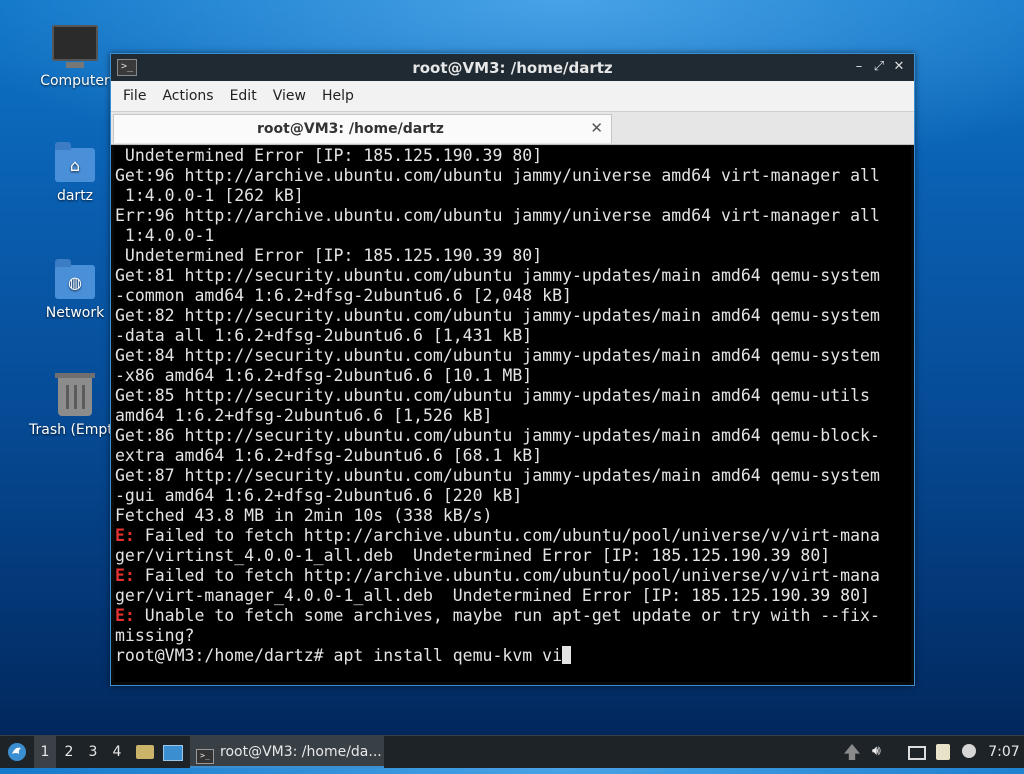 The height and width of the screenshot is (774, 1024). I want to click on start-logo-icon, so click(17, 752).